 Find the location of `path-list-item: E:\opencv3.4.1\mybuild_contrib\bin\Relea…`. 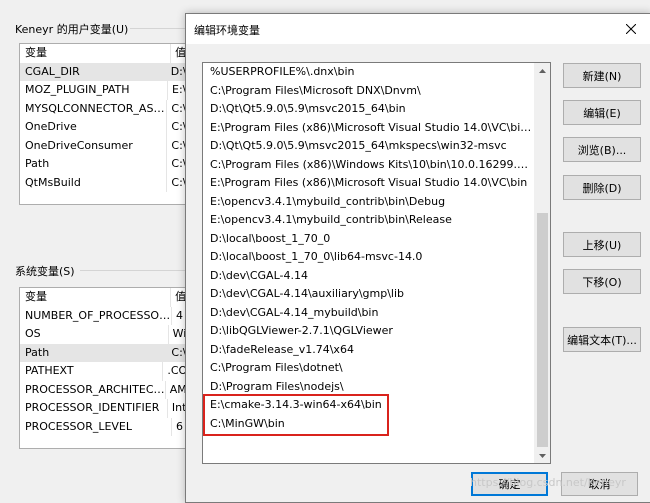

path-list-item: E:\opencv3.4.1\mybuild_contrib\bin\Relea… is located at coordinates (368, 220).